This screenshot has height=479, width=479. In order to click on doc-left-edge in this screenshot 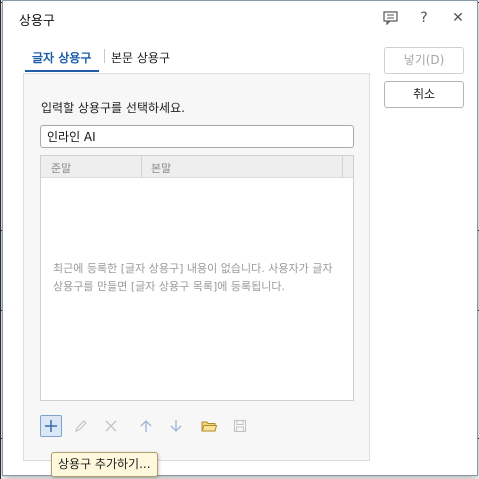, I will do `click(0, 239)`.